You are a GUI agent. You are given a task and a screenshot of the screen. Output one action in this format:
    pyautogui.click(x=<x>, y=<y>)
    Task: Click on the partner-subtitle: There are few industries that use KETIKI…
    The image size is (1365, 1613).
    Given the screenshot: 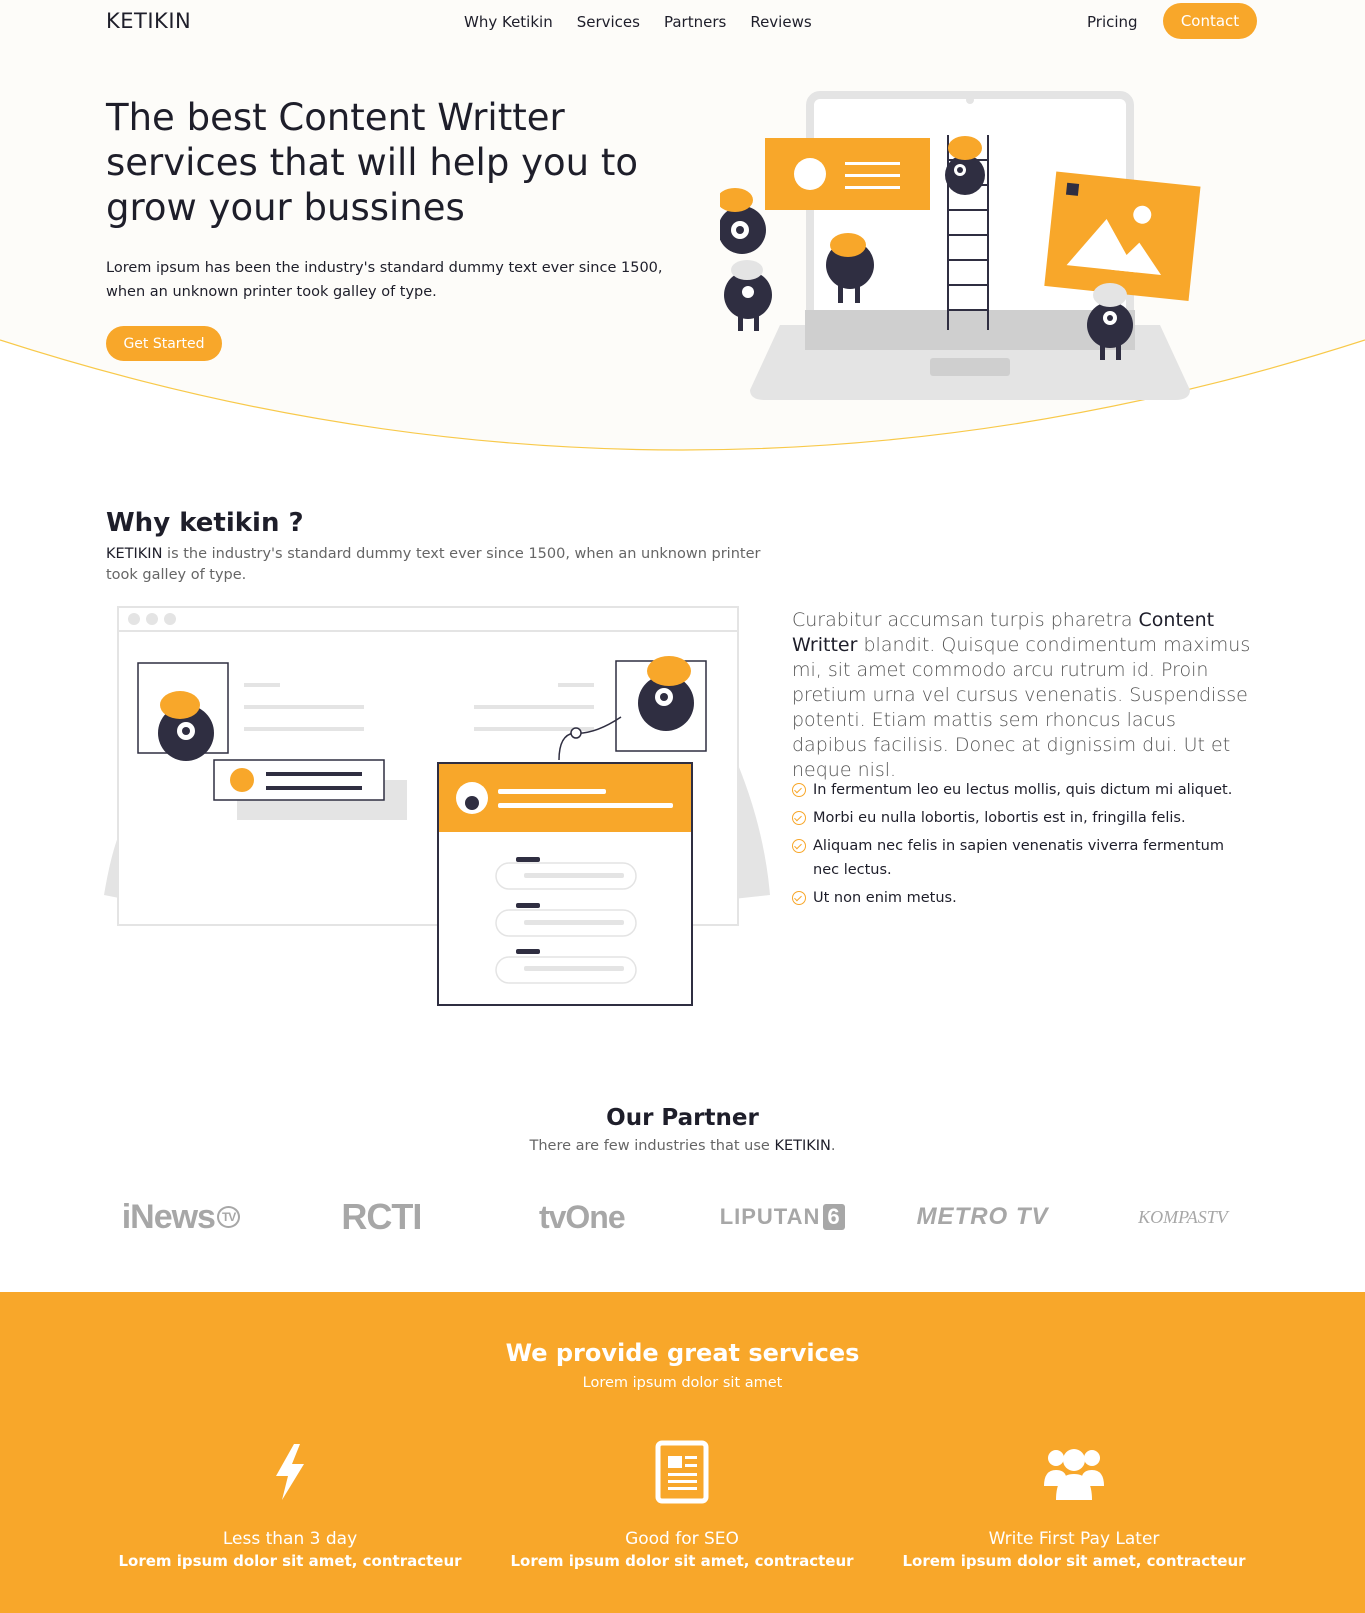 What is the action you would take?
    pyautogui.click(x=682, y=1146)
    